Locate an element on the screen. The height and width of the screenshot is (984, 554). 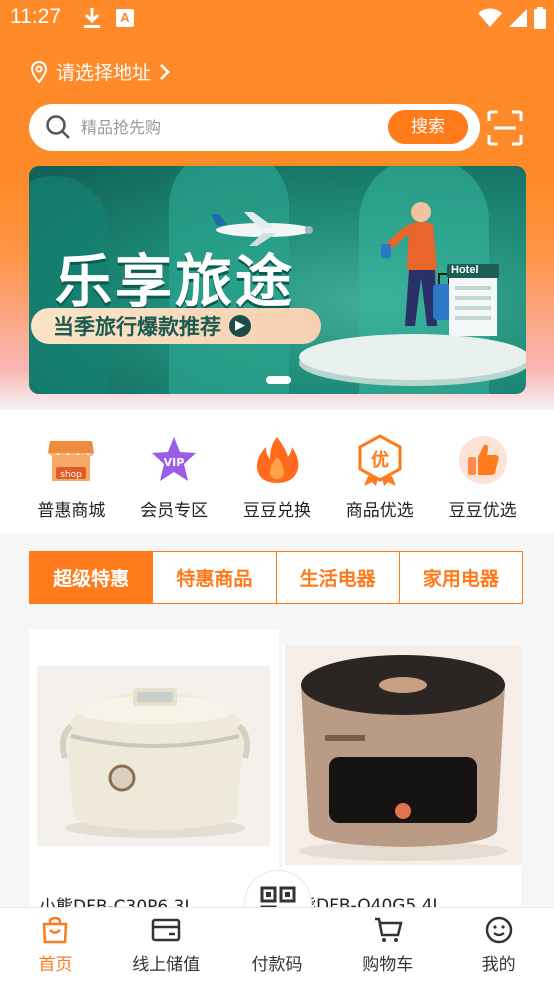
shop-icon: shop is located at coordinates (71, 460).